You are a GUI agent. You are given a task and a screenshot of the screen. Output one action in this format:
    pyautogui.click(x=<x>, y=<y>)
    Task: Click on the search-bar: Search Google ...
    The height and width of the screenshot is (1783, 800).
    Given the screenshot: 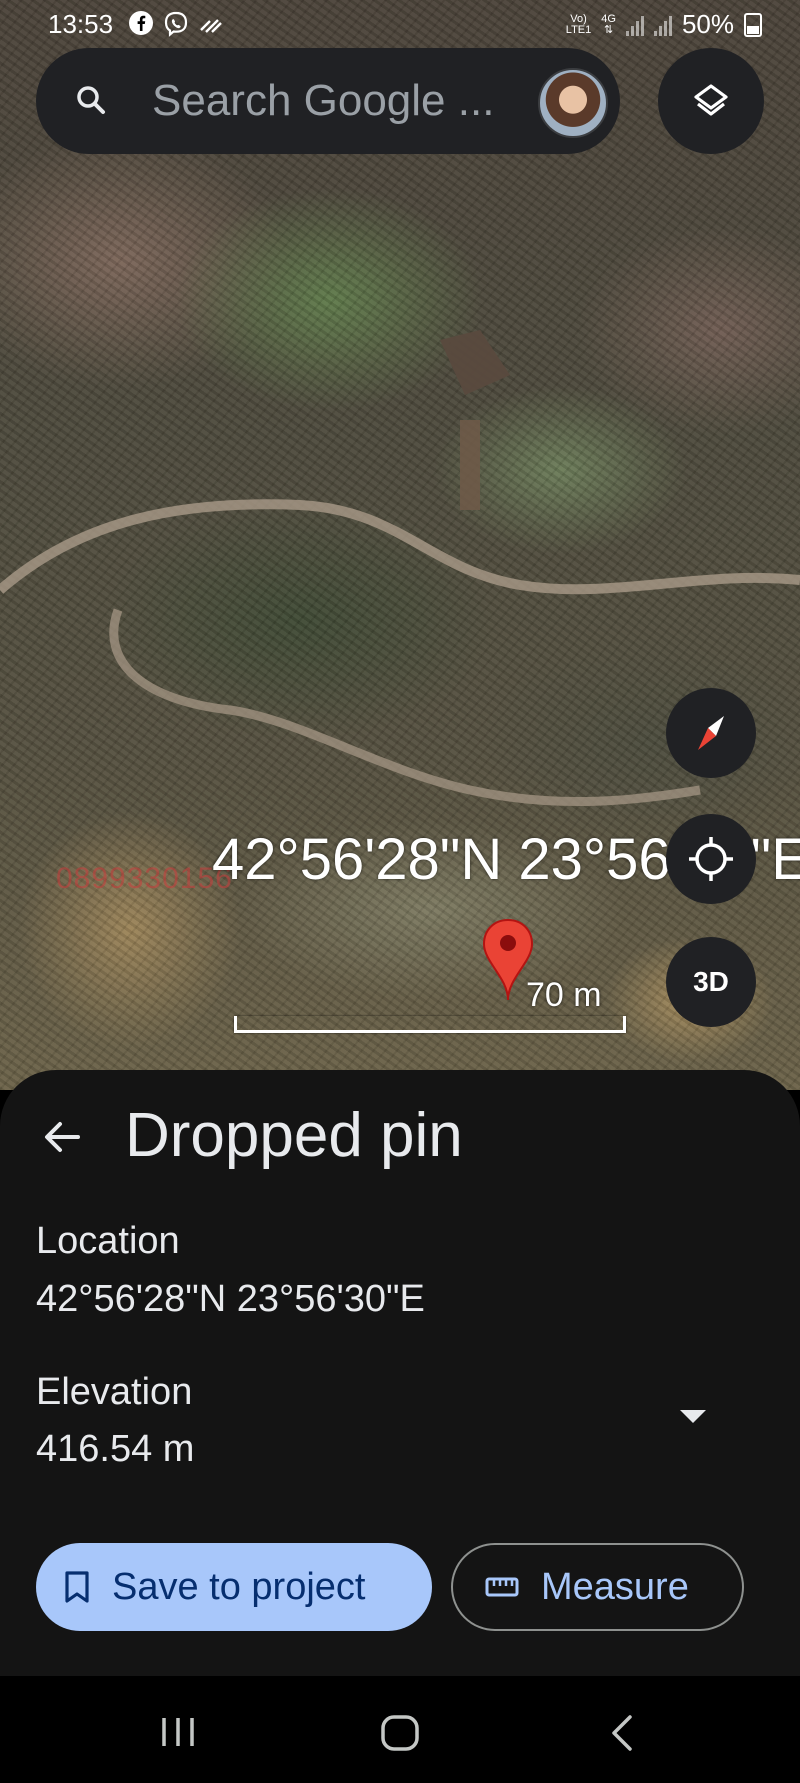 What is the action you would take?
    pyautogui.click(x=328, y=101)
    